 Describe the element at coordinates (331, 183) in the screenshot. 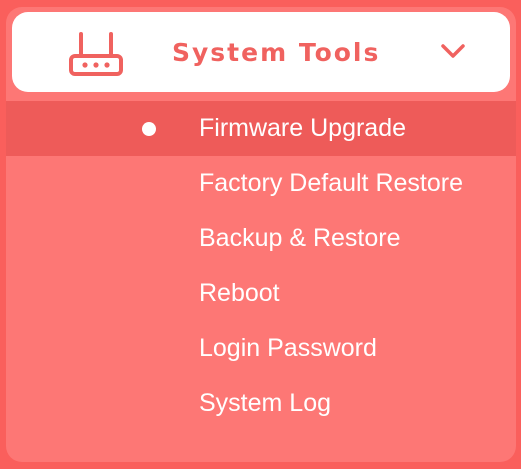

I see `menu-item-label: Factory Default Restore` at that location.